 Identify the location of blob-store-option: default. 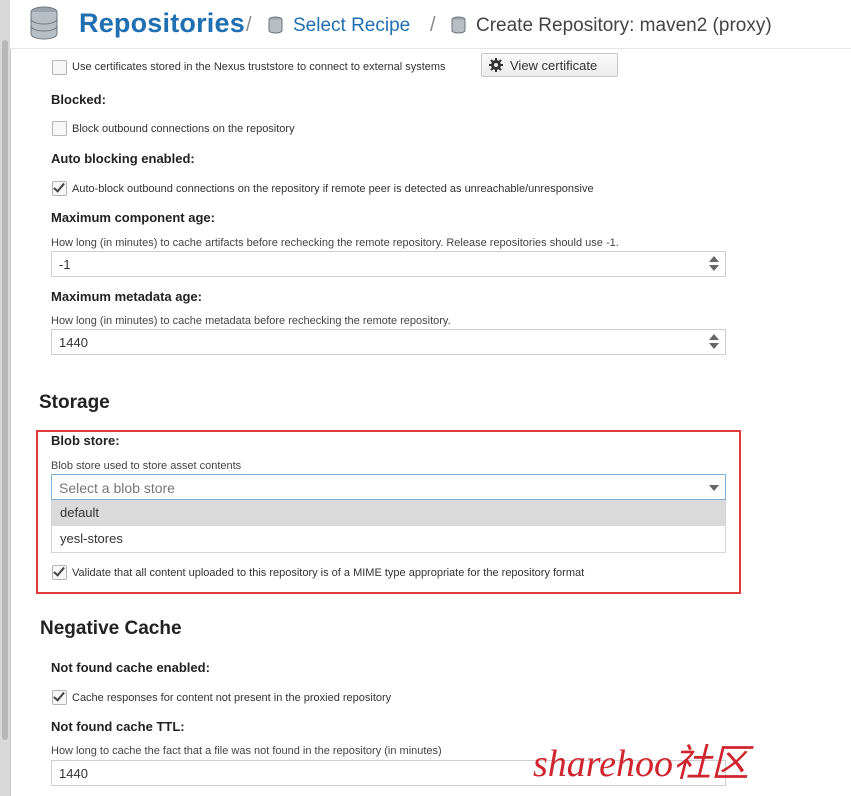
(388, 513).